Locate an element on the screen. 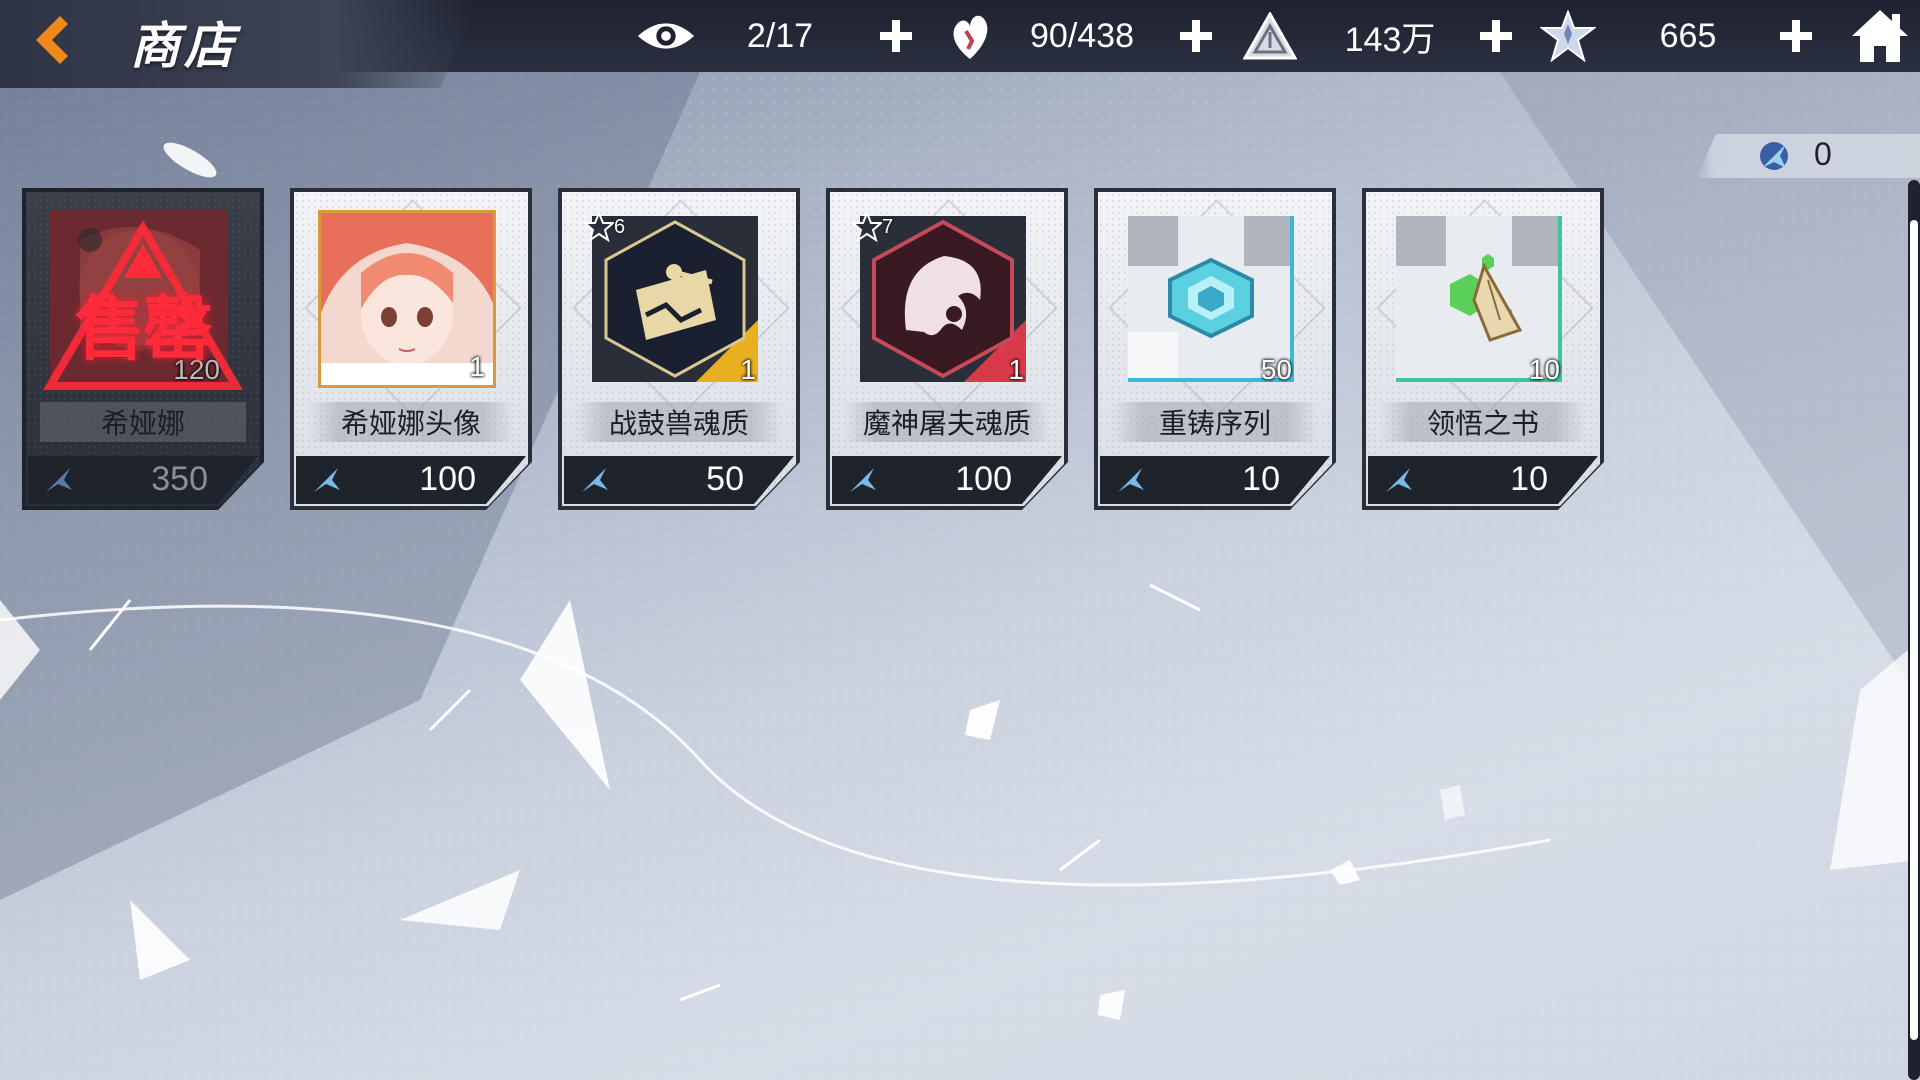  sold-out-triangle-icon is located at coordinates (143, 305).